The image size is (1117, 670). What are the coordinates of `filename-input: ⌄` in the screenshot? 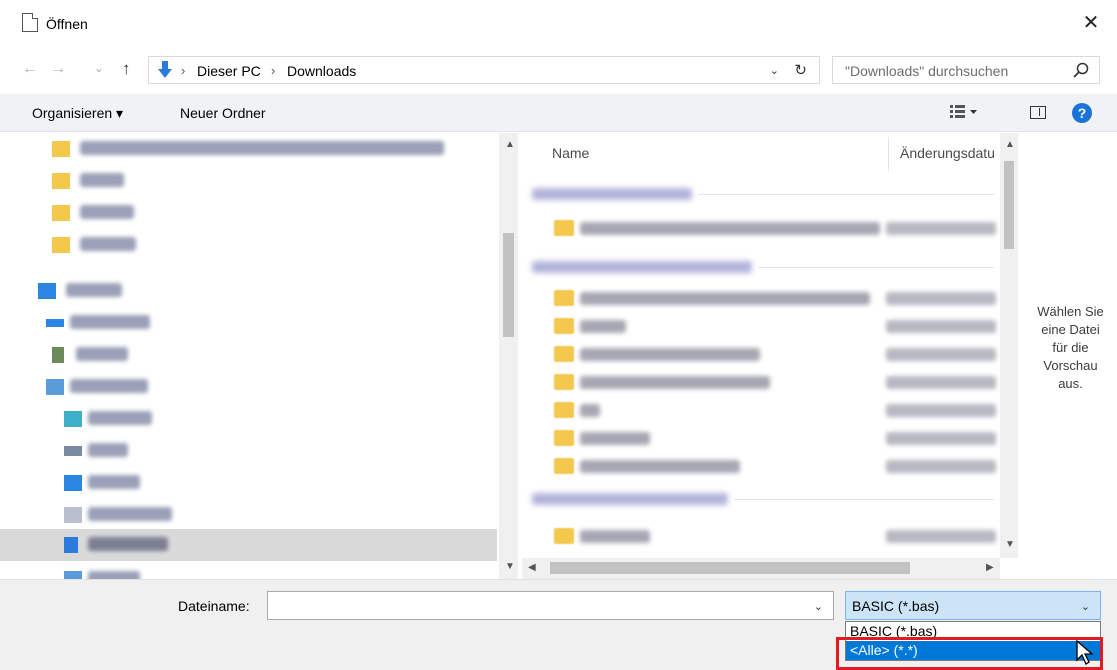 It's located at (550, 605).